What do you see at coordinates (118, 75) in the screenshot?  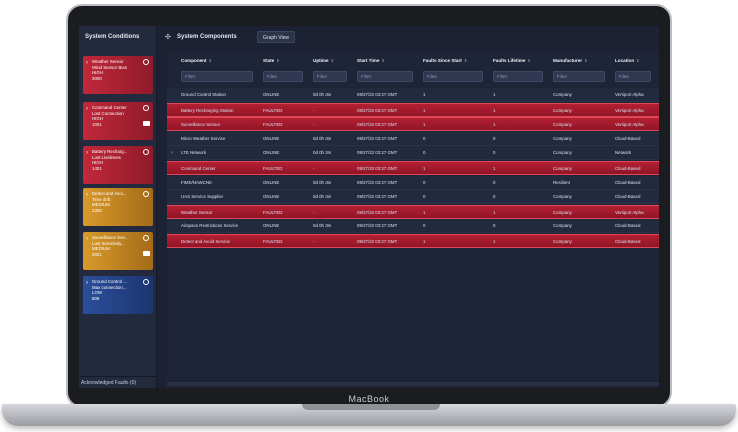 I see `fault-card: › Weather Sensor Wind Sensor Bias HIGH 2000` at bounding box center [118, 75].